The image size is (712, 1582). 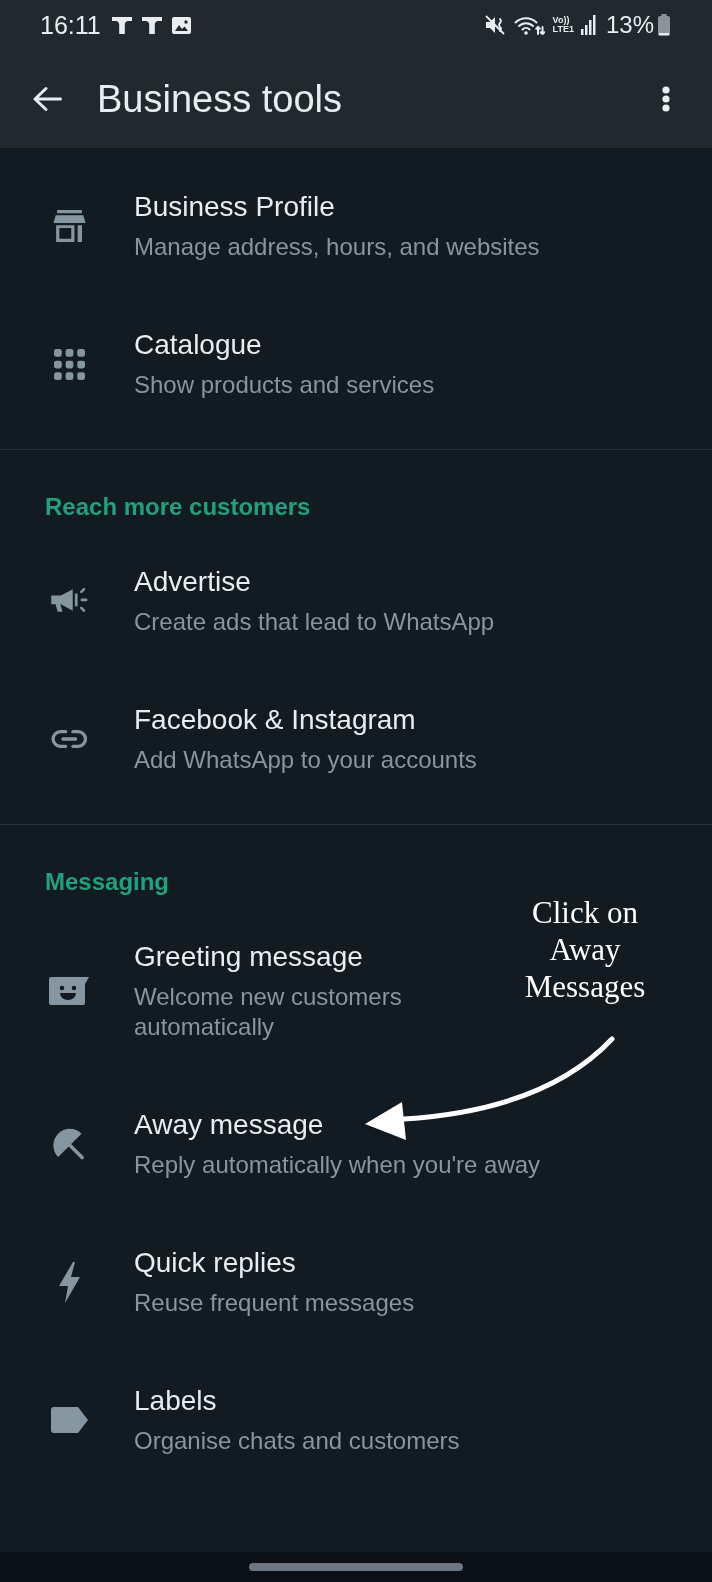 What do you see at coordinates (585, 949) in the screenshot?
I see `annotation-text: Click on Away Messages` at bounding box center [585, 949].